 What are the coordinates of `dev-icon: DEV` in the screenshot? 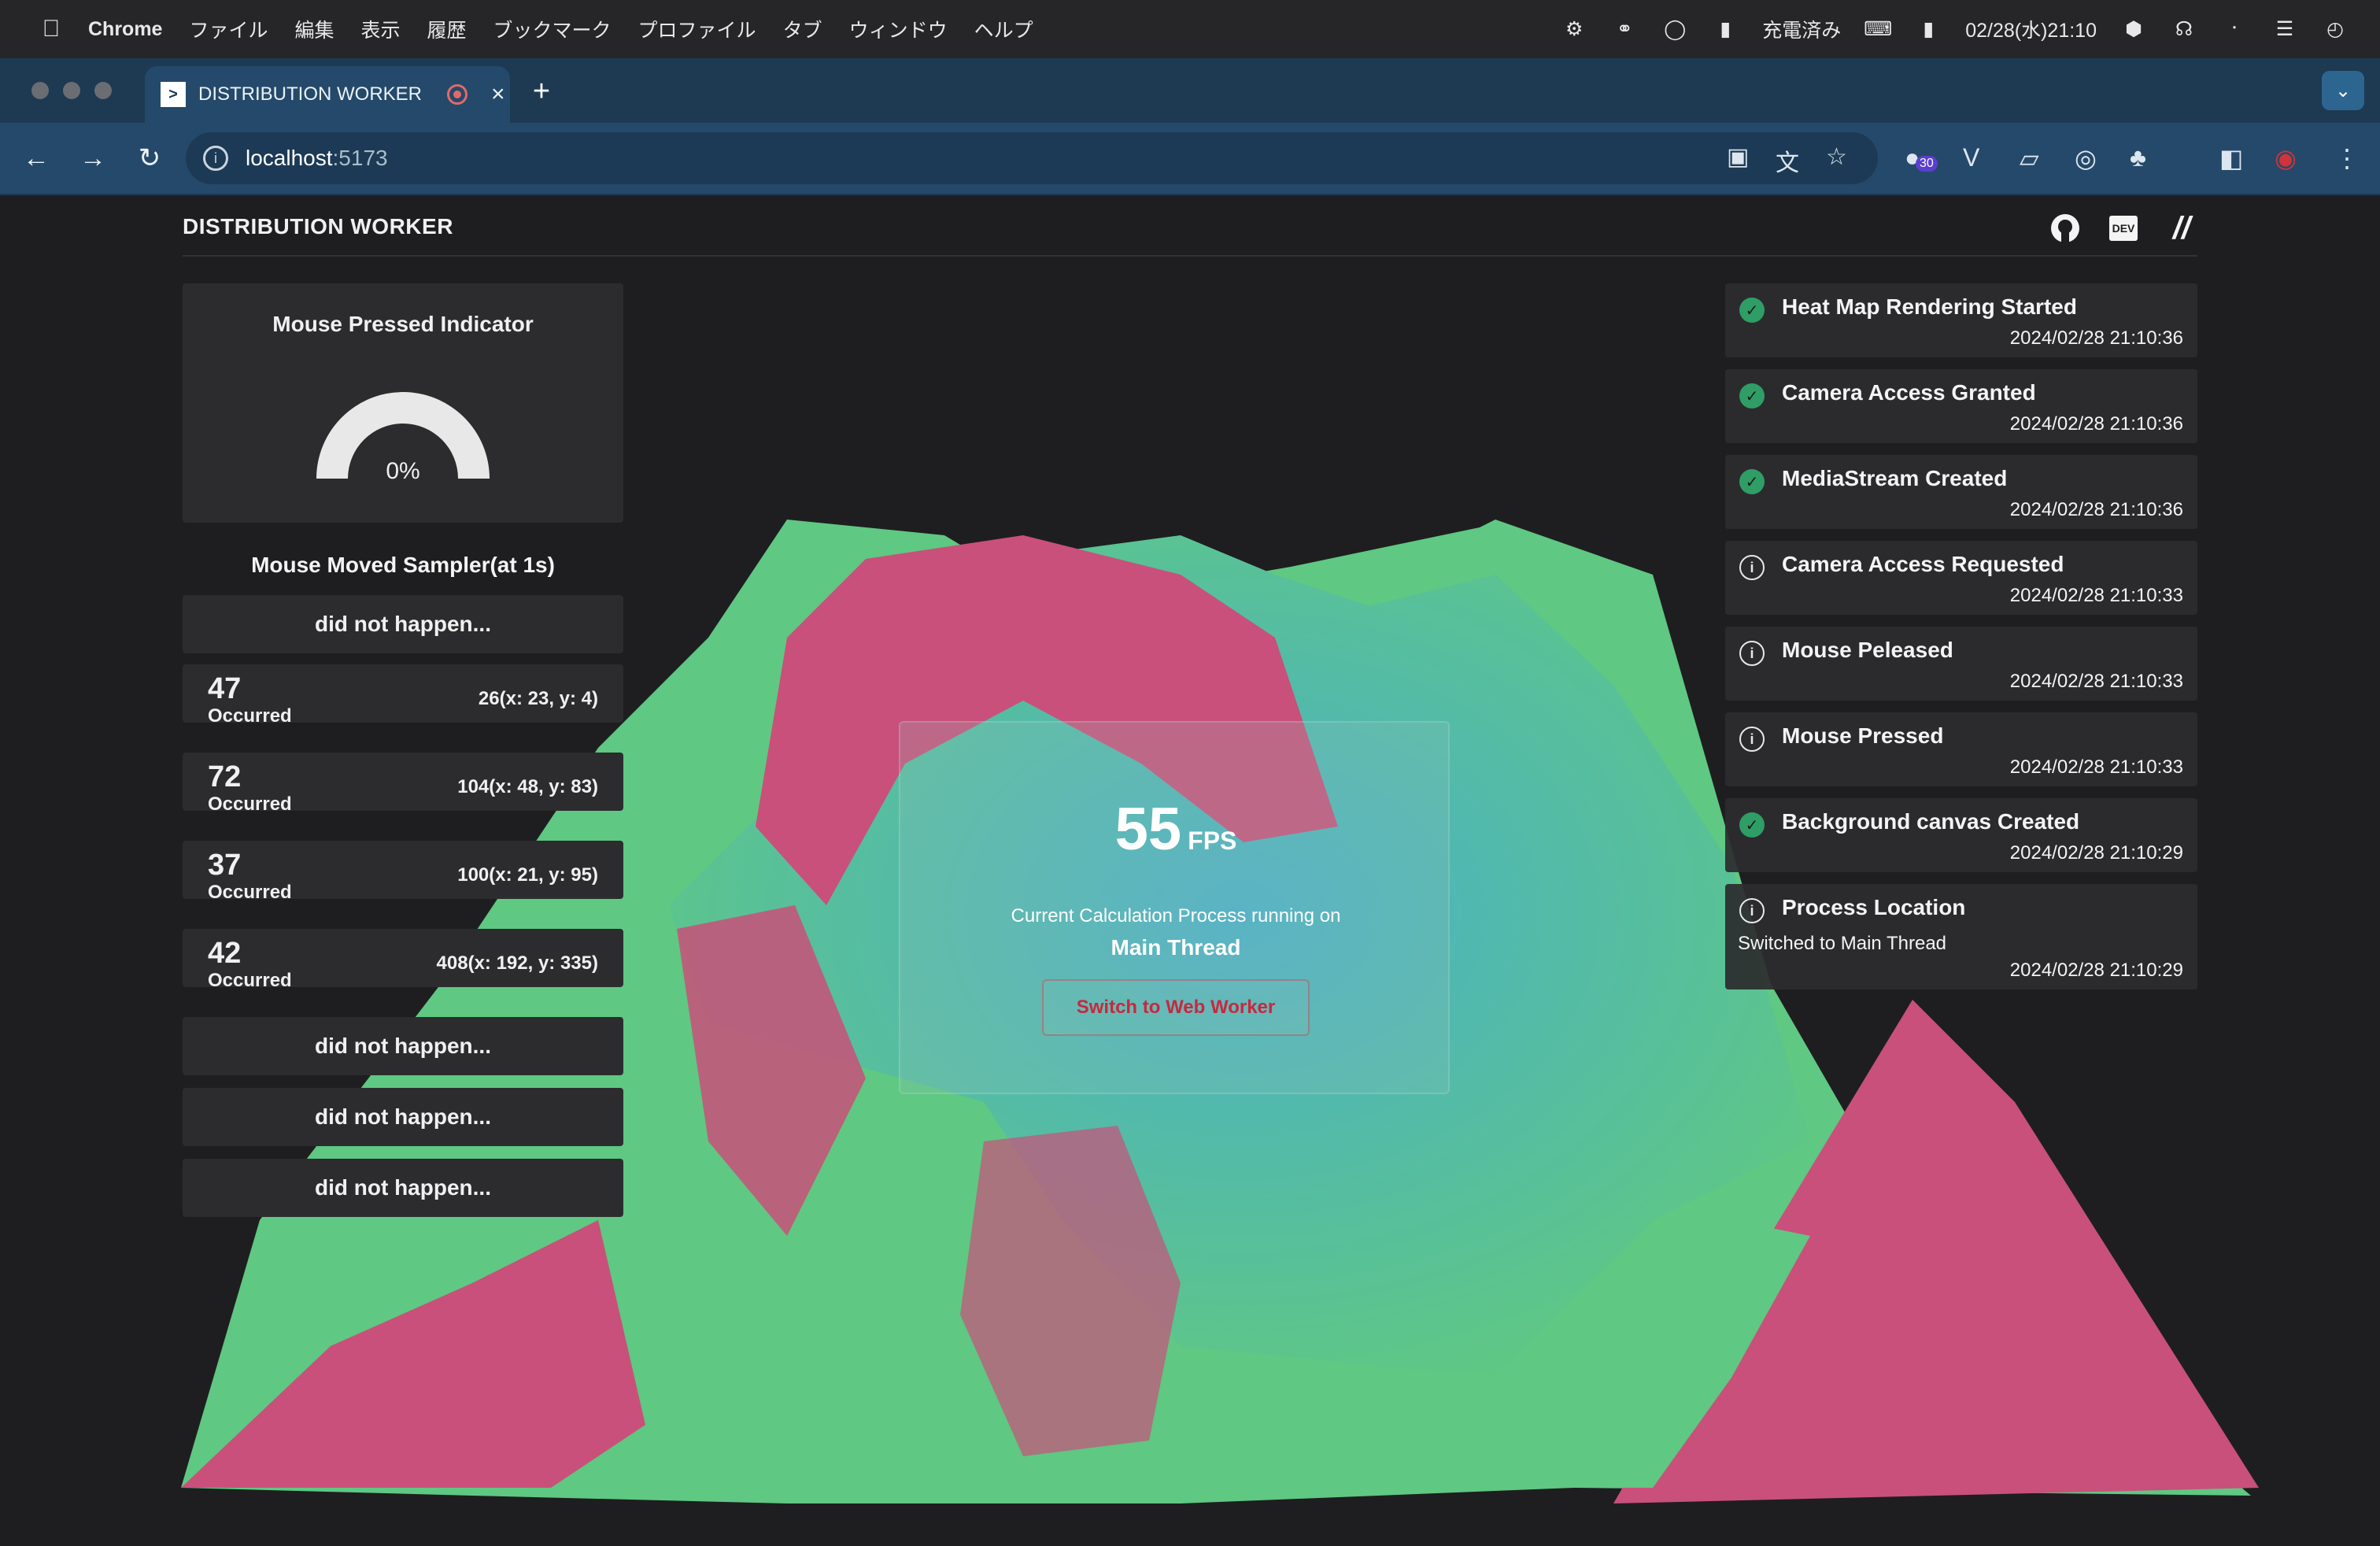 It's located at (2123, 228).